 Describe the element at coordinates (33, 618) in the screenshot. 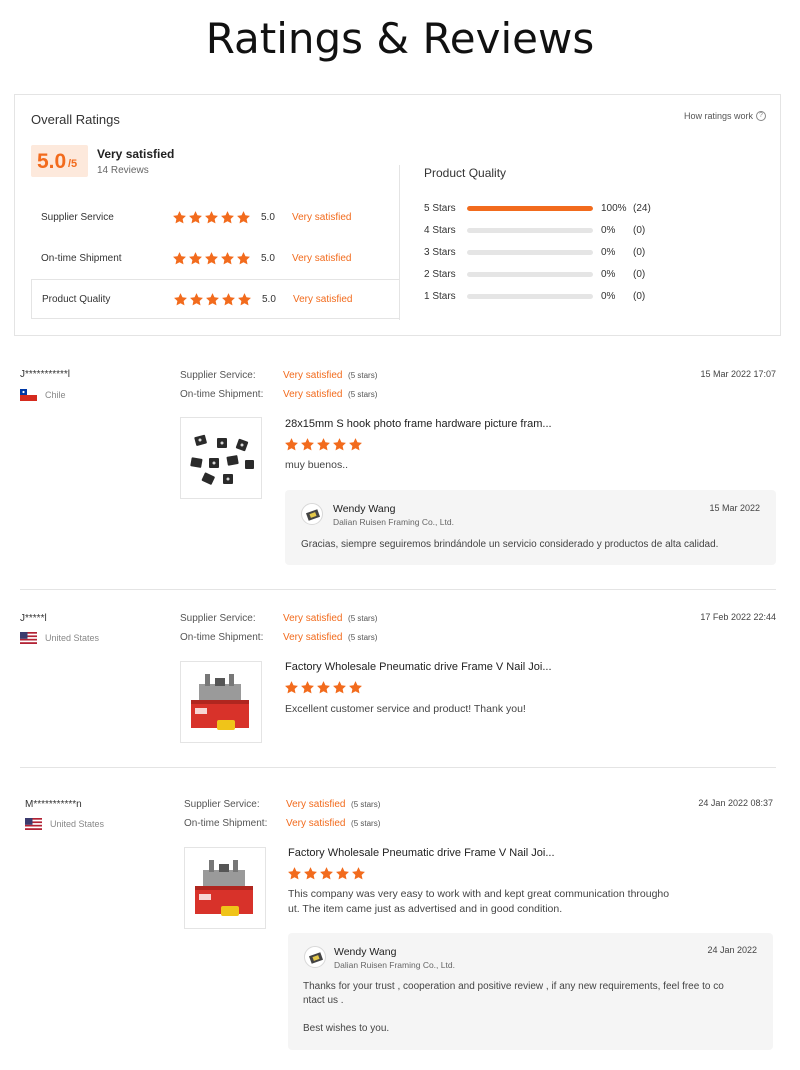

I see `reviewer-name: J*****l` at that location.